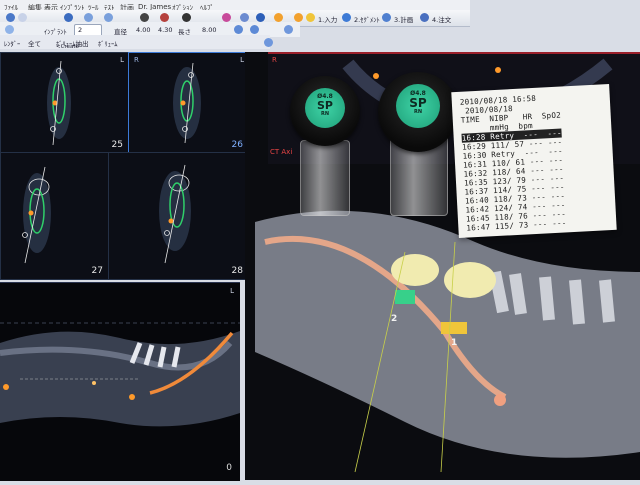  What do you see at coordinates (281, 152) in the screenshot?
I see `ct-axial-label: CT Axi` at bounding box center [281, 152].